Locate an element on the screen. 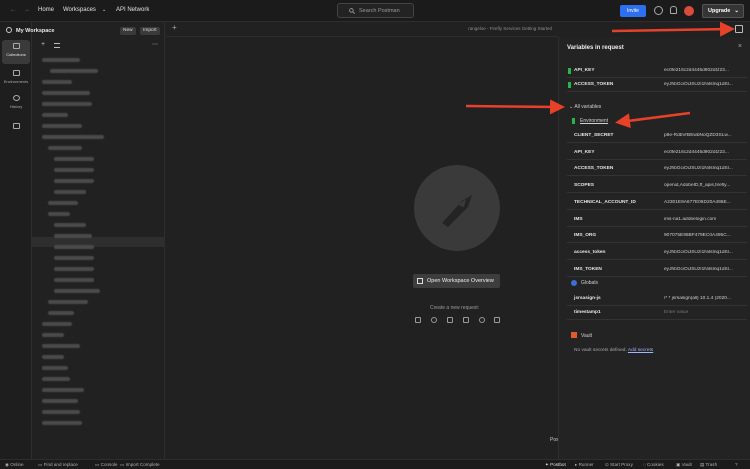  avatar is located at coordinates (689, 11).